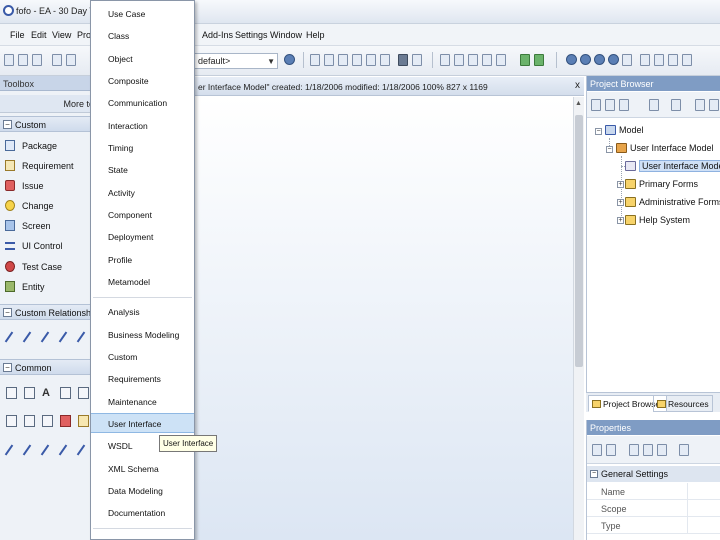 The image size is (720, 540). I want to click on toolbox-item-change: Change, so click(50, 206).